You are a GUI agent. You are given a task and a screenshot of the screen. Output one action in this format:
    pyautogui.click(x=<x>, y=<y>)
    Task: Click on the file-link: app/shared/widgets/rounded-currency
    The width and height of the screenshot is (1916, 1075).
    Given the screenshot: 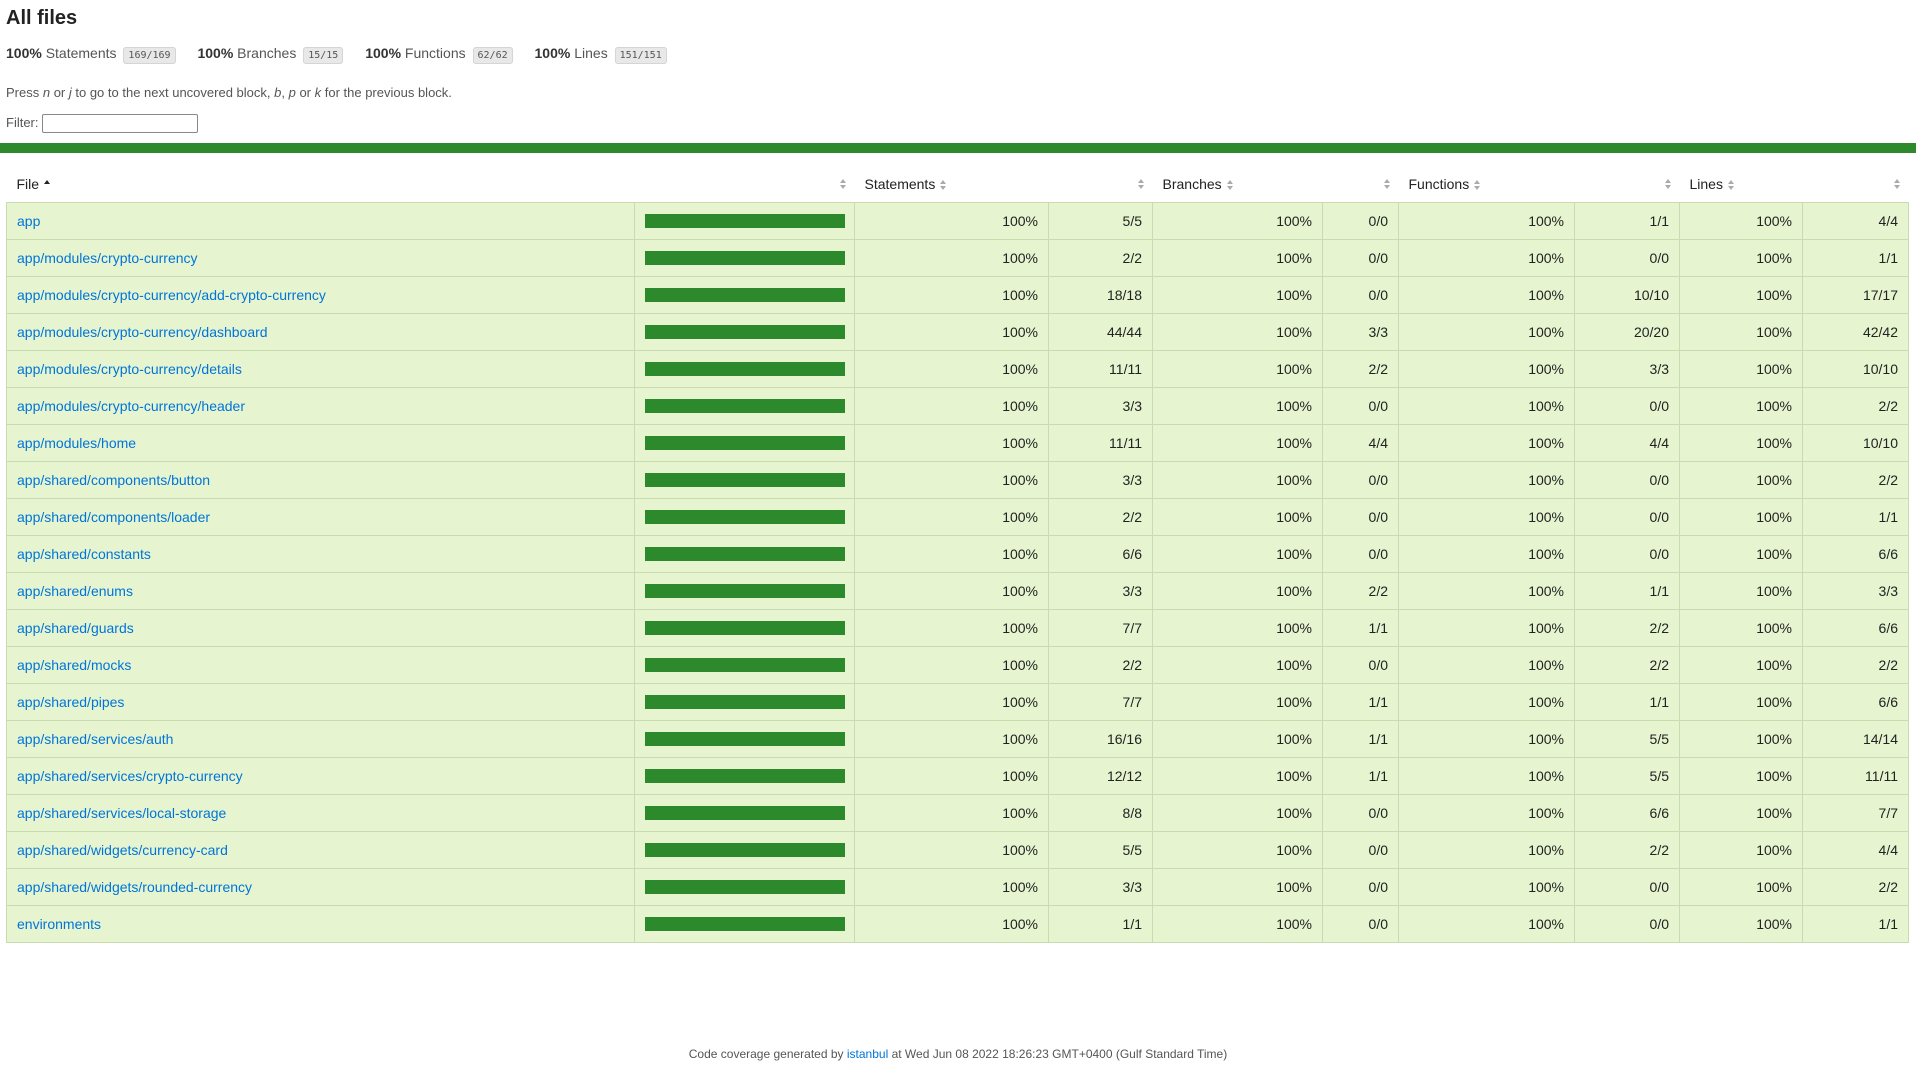 What is the action you would take?
    pyautogui.click(x=134, y=887)
    